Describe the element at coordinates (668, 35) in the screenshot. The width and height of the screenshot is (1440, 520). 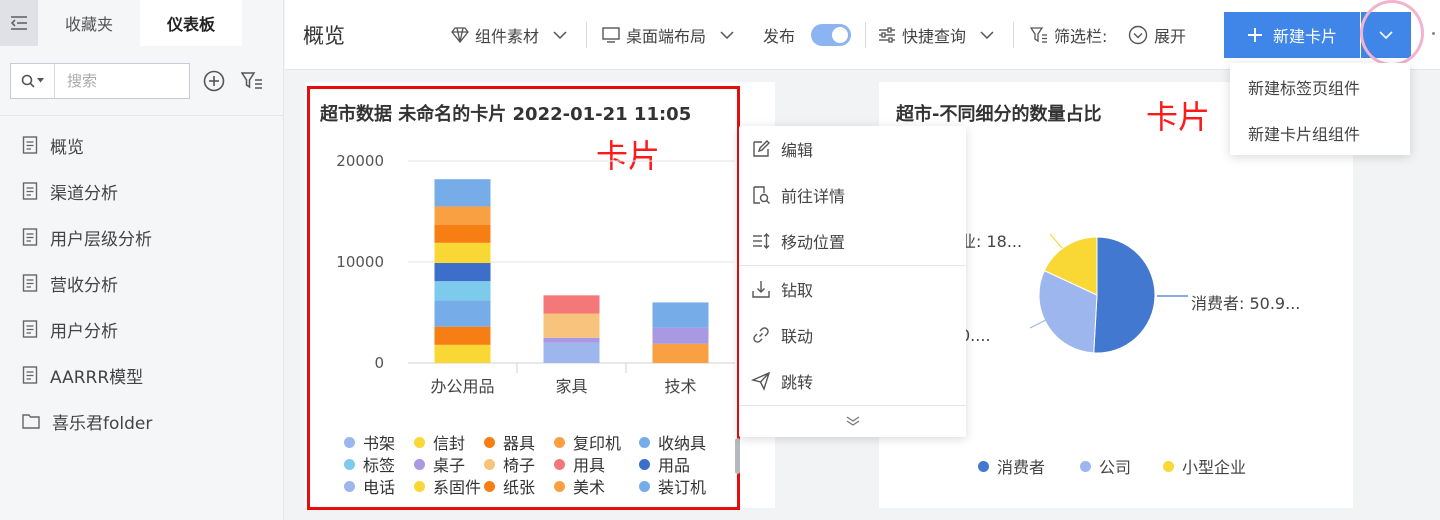
I see `desktop-layout-dropdown: 桌面端布局` at that location.